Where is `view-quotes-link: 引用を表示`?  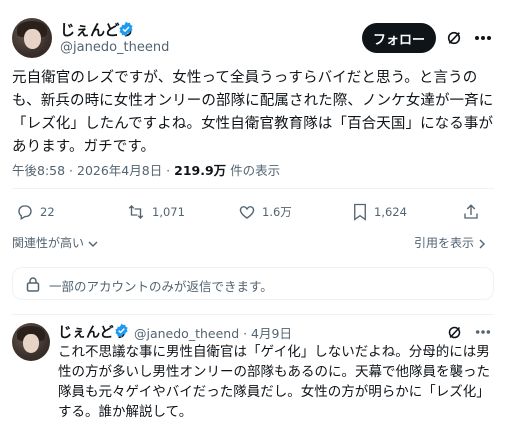 view-quotes-link: 引用を表示 is located at coordinates (450, 242).